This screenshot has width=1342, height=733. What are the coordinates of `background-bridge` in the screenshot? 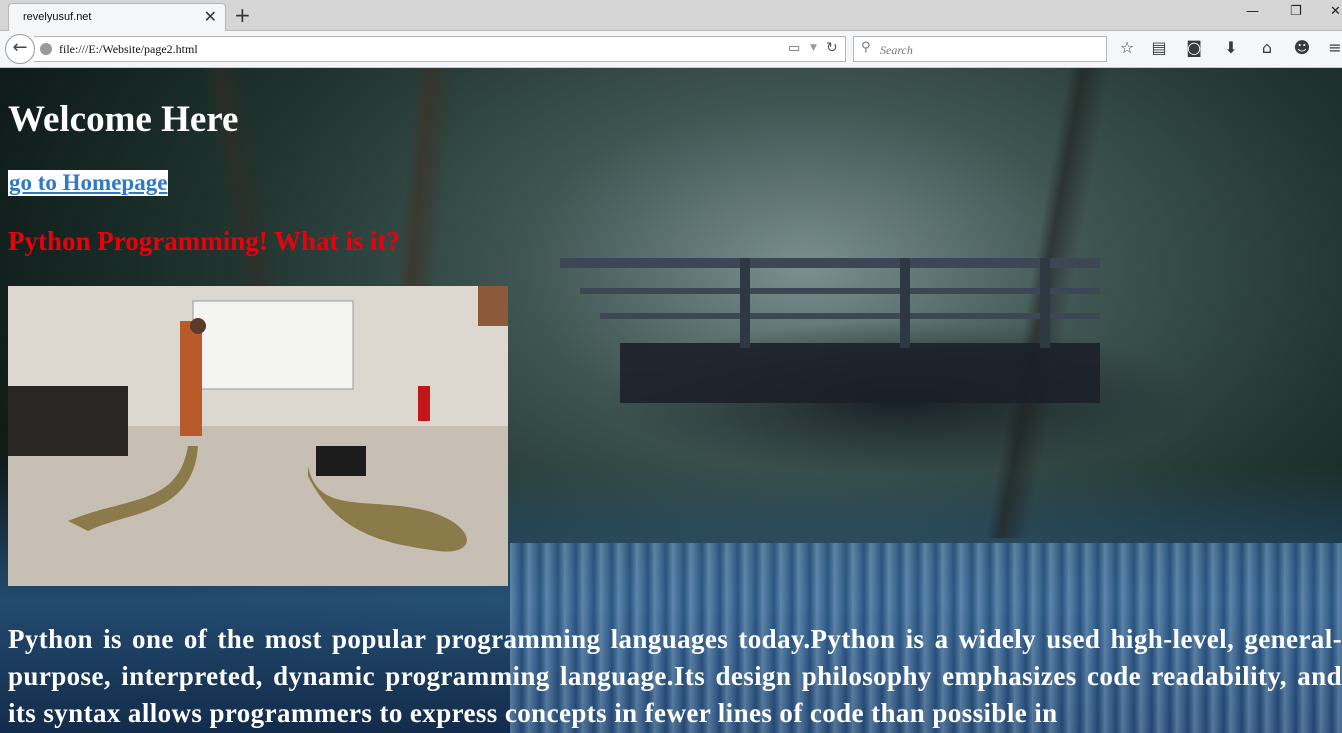 It's located at (830, 330).